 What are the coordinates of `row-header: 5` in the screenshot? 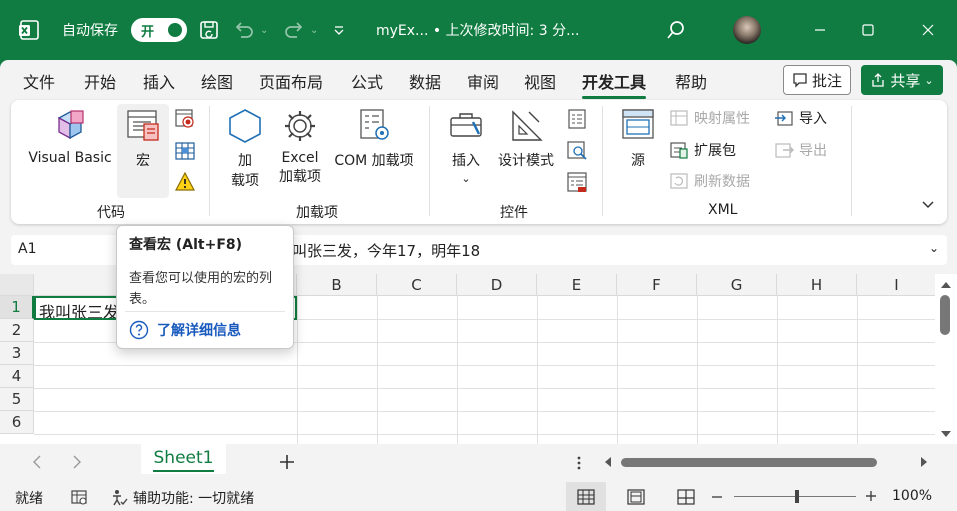 It's located at (17, 399).